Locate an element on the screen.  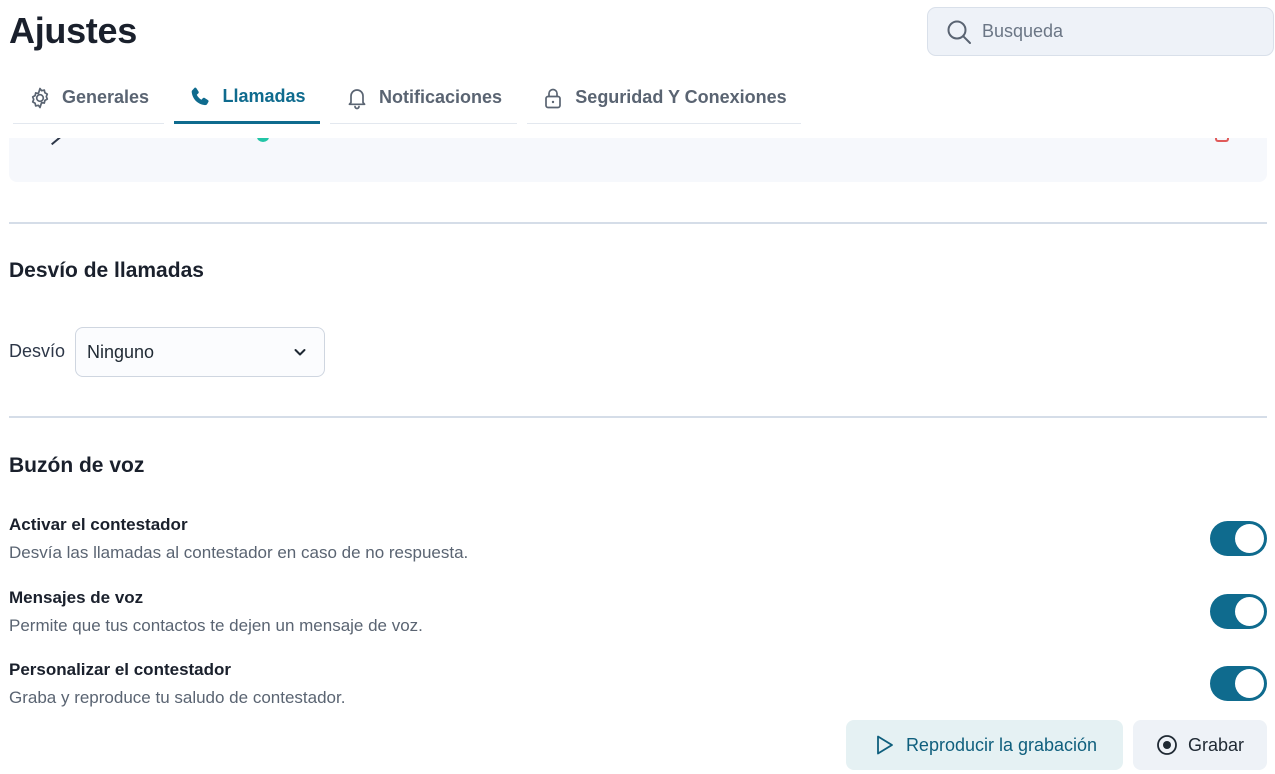
play-recording-button: Reproducir la grabación is located at coordinates (984, 745).